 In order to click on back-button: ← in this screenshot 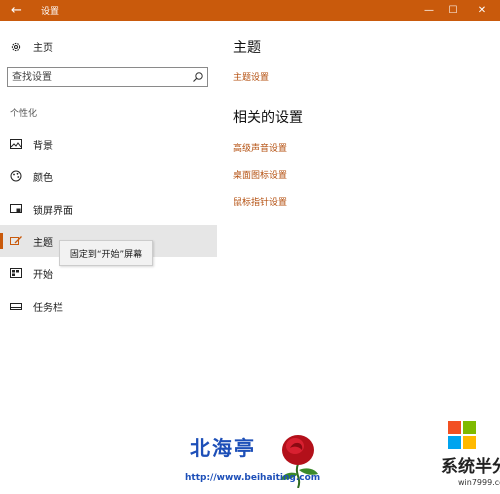, I will do `click(16, 10)`.